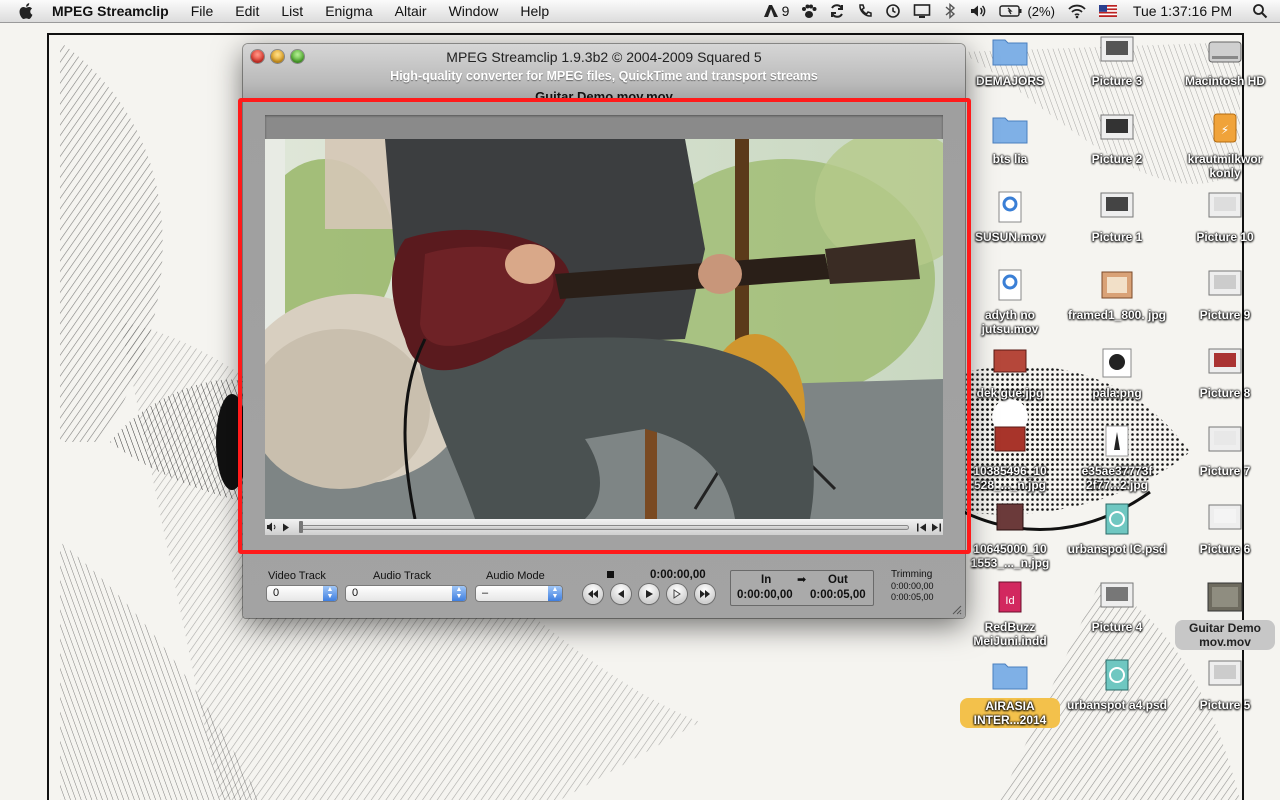 This screenshot has height=800, width=1280. Describe the element at coordinates (1010, 373) in the screenshot. I see `desktop-icon-dek-gue: dek gue.jpg` at that location.